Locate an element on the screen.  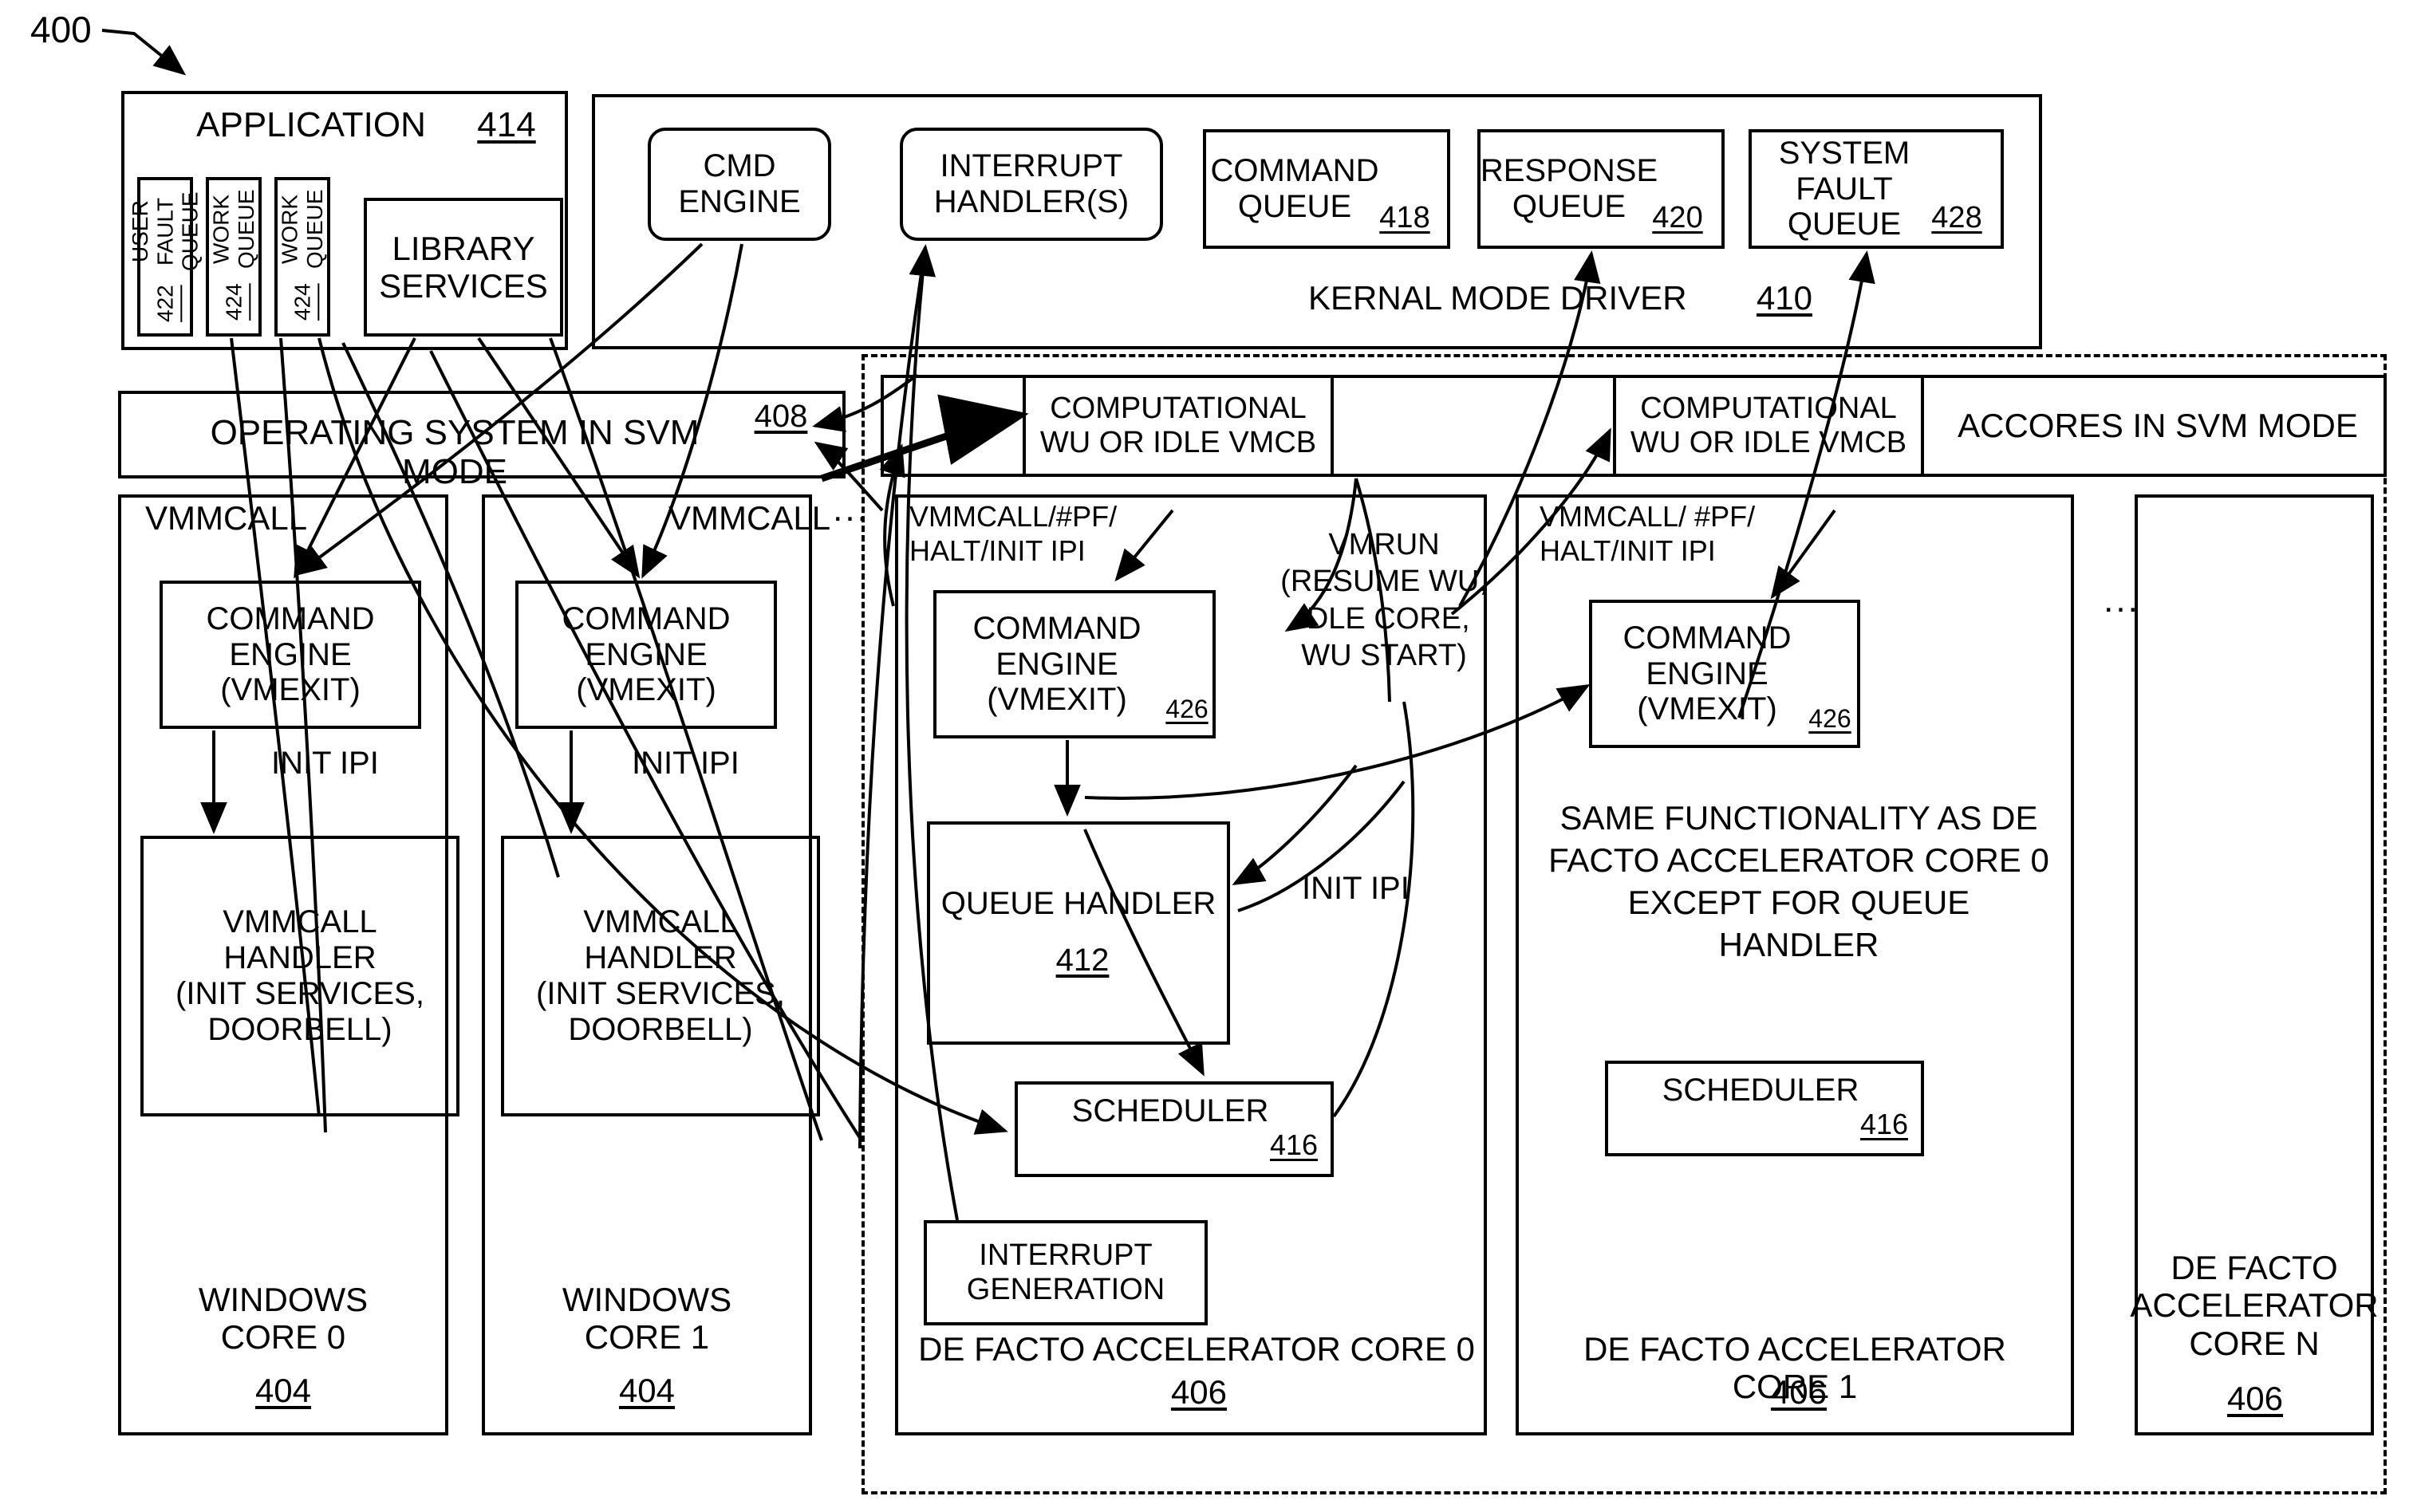
windows-core-0-vmmcall-label: VMMCALL is located at coordinates (227, 518).